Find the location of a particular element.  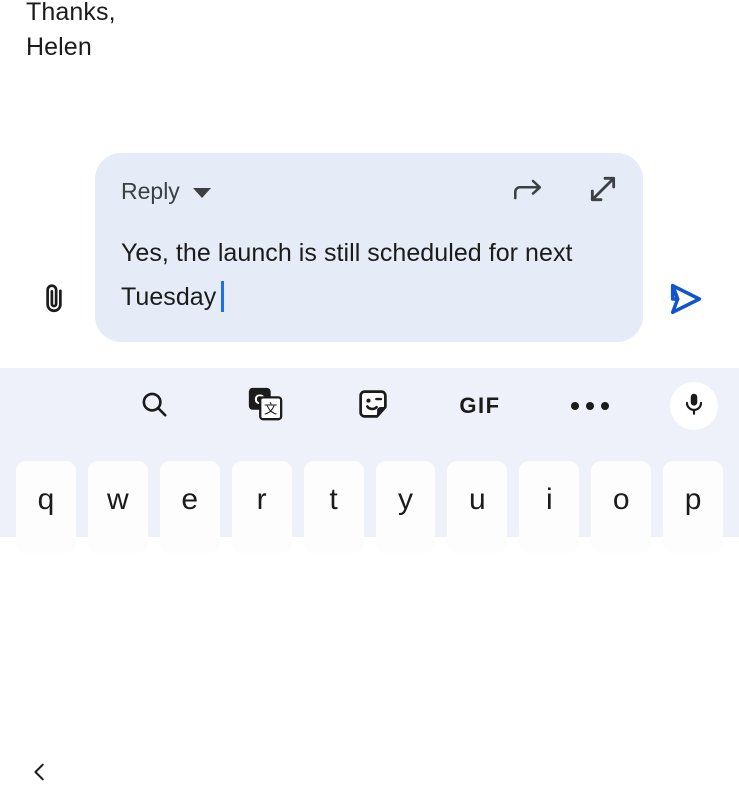

chevron-down-icon is located at coordinates (201, 193).